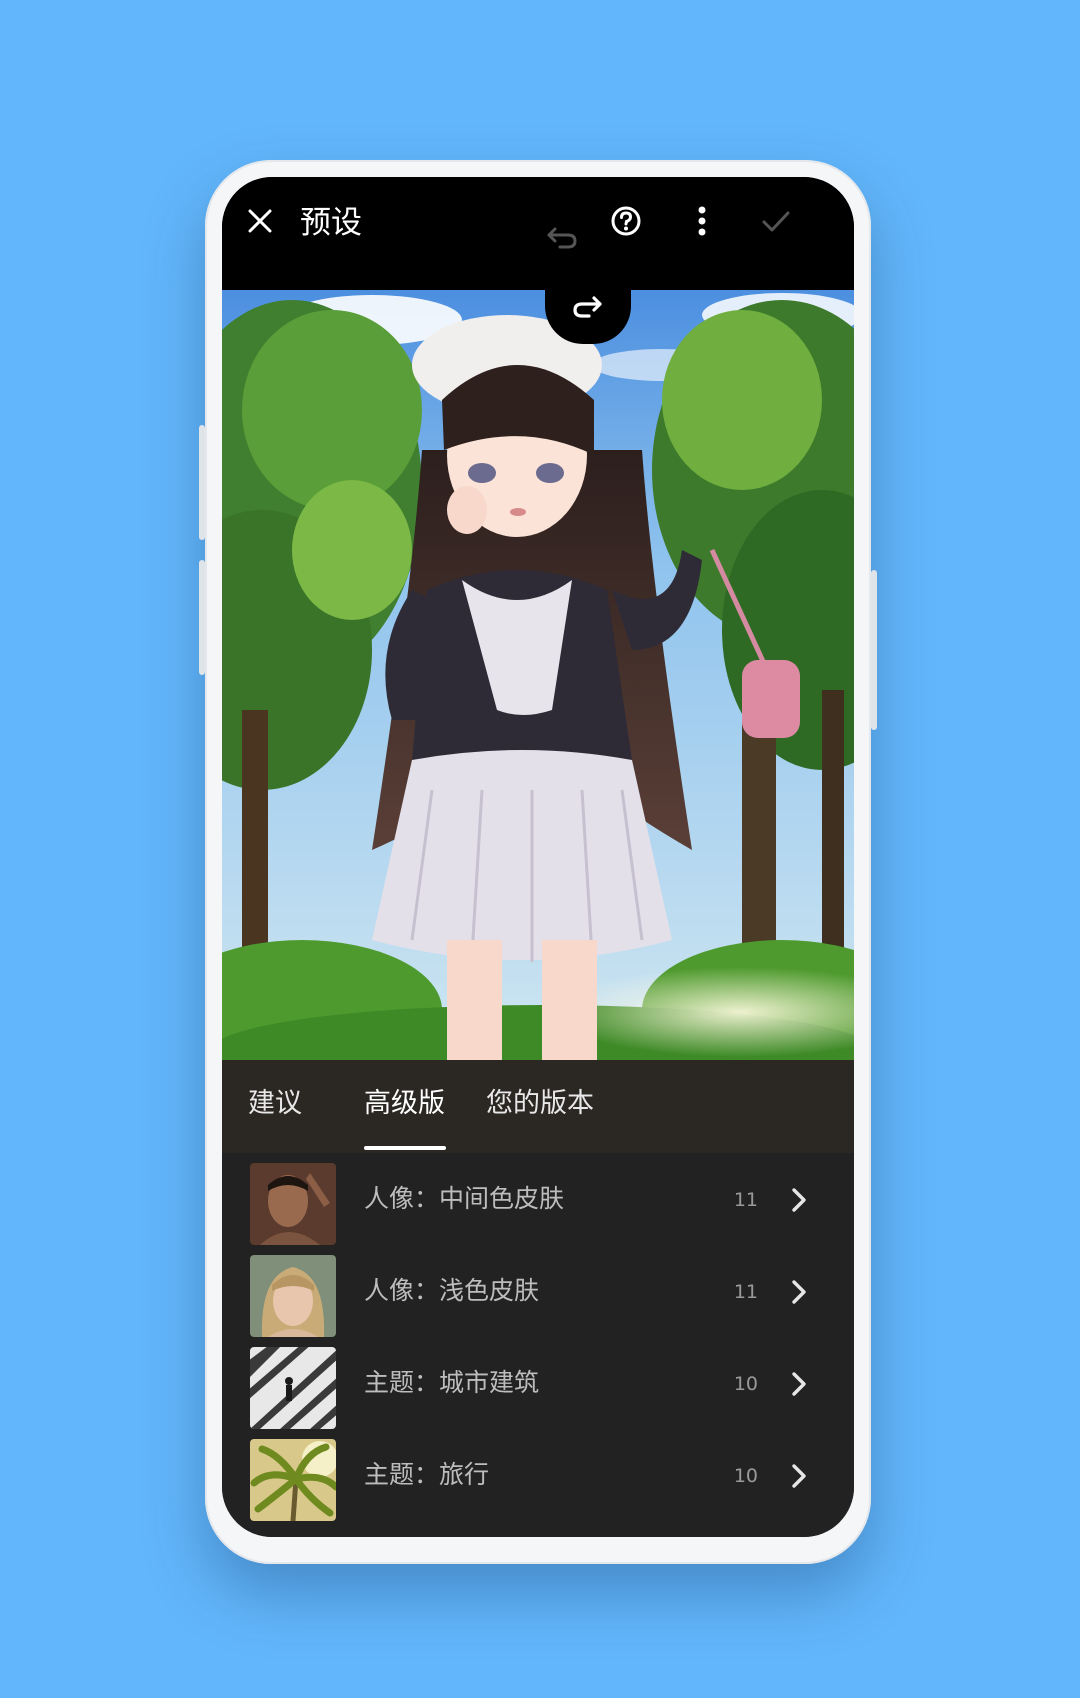  What do you see at coordinates (260, 221) in the screenshot?
I see `close-icon` at bounding box center [260, 221].